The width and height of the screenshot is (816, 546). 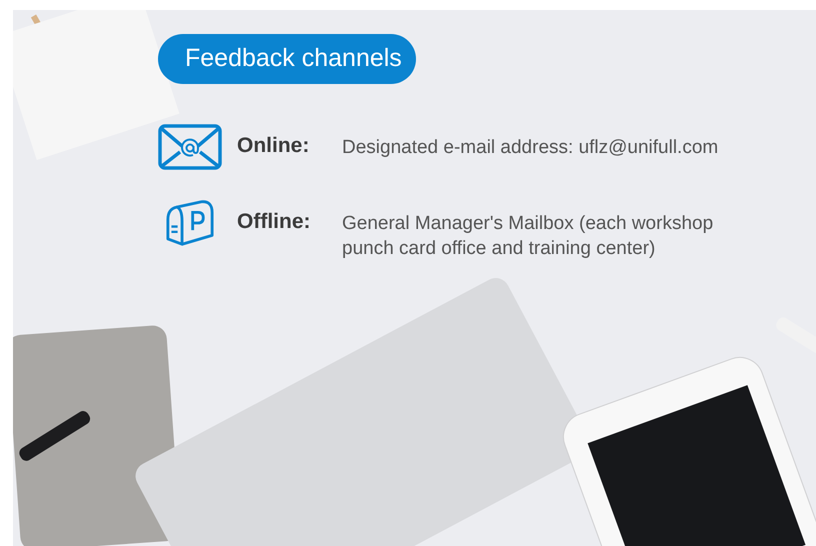 I want to click on section-heading: Feedback channels, so click(x=287, y=59).